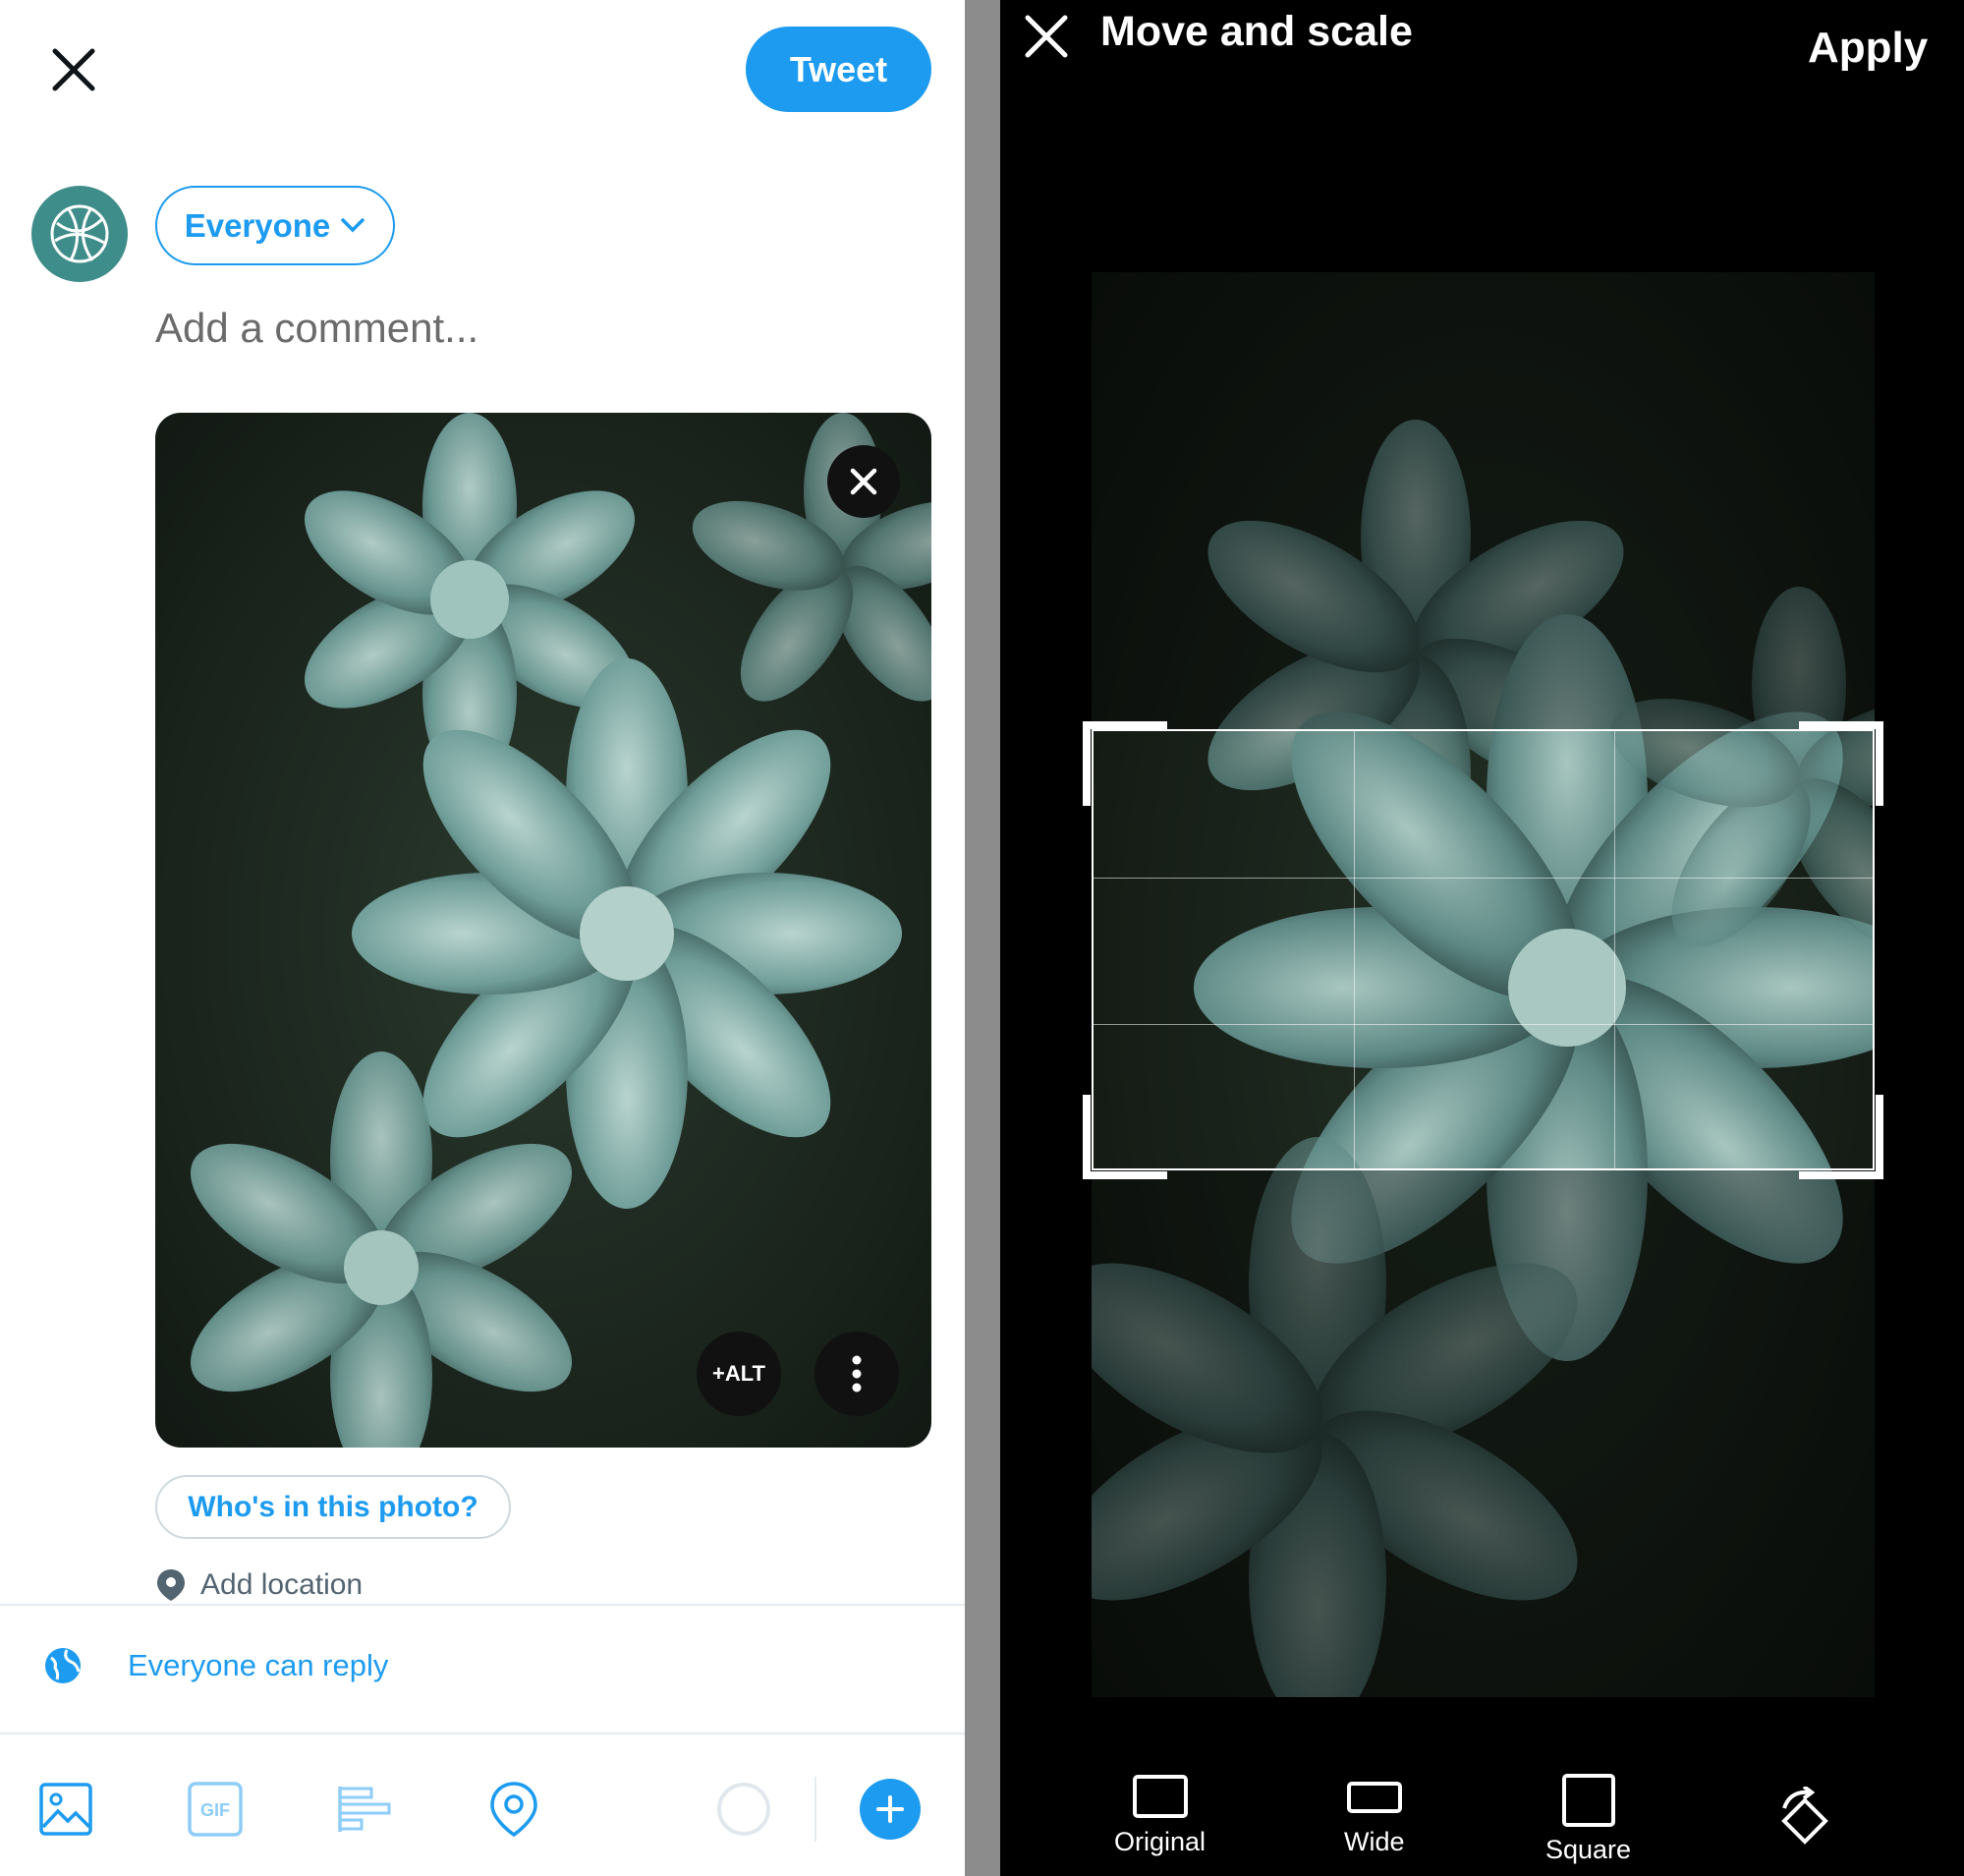 The image size is (1964, 1876). I want to click on ratio-square-label: Square, so click(1589, 1849).